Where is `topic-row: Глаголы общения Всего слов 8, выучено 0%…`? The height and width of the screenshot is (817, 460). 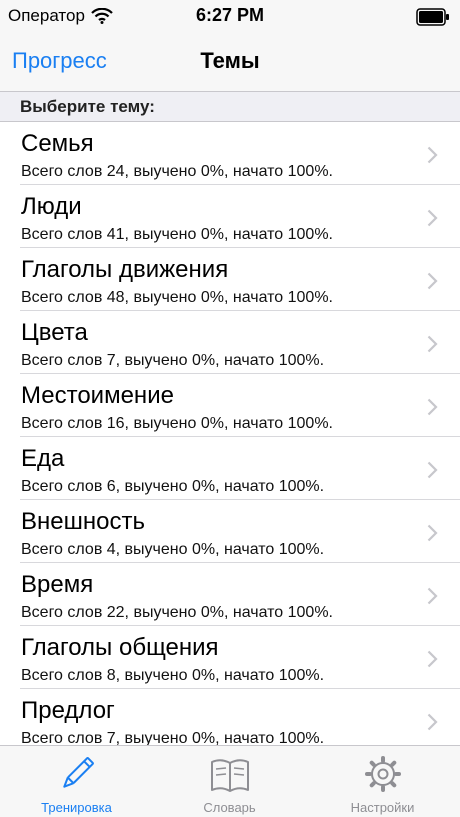 topic-row: Глаголы общения Всего слов 8, выучено 0%… is located at coordinates (230, 657).